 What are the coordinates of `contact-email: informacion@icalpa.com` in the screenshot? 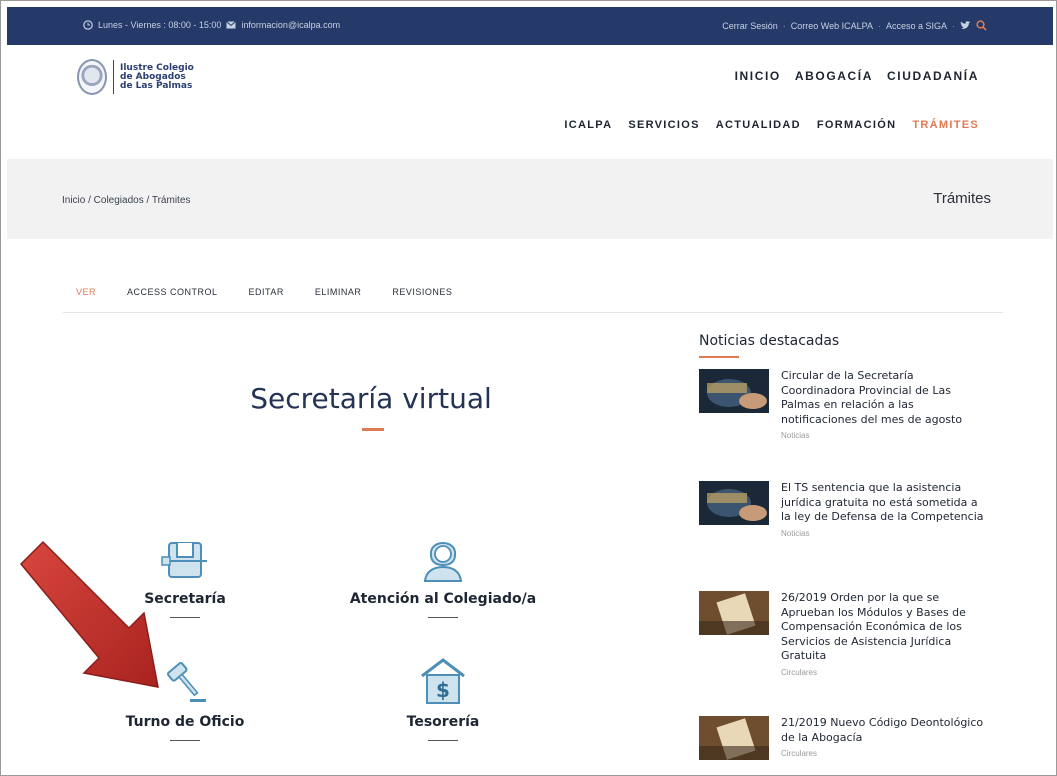 It's located at (290, 25).